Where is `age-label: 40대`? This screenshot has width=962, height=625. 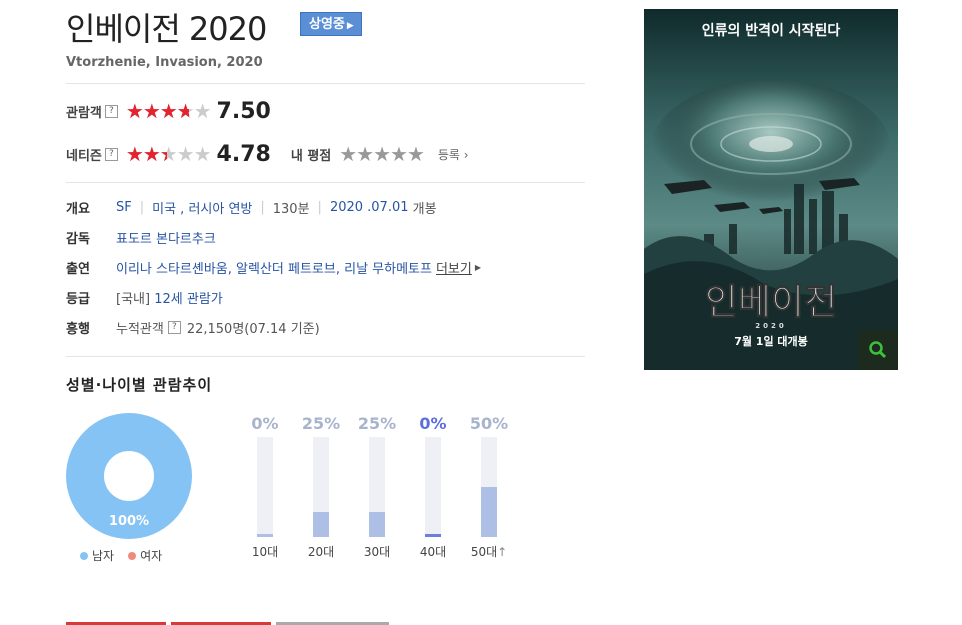 age-label: 40대 is located at coordinates (433, 552).